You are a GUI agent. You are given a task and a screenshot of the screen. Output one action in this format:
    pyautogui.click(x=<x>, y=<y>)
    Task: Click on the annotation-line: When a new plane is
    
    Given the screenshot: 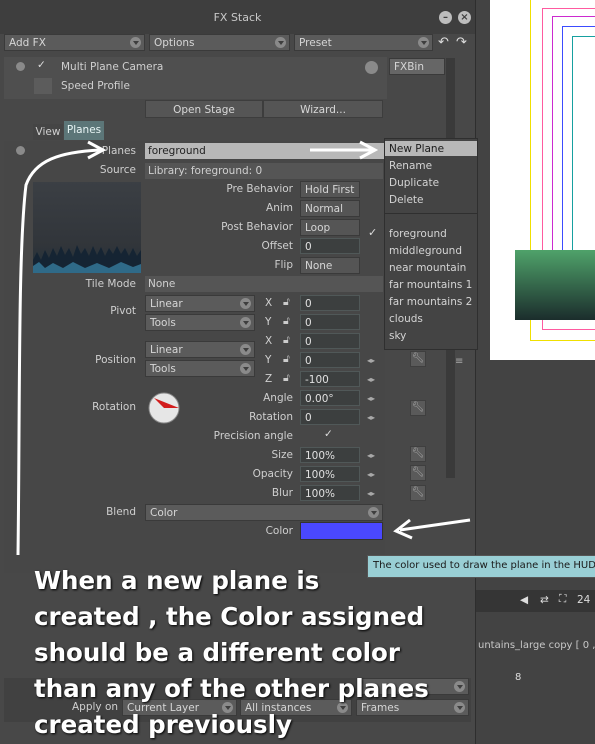 What is the action you would take?
    pyautogui.click(x=177, y=580)
    